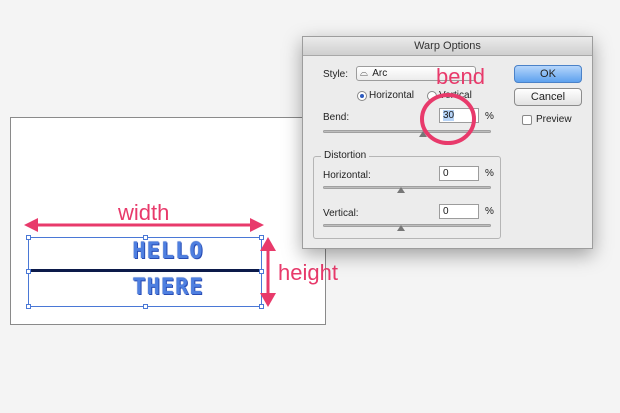 The image size is (620, 413). Describe the element at coordinates (489, 173) in the screenshot. I see `distortion-horizontal-unit: %` at that location.